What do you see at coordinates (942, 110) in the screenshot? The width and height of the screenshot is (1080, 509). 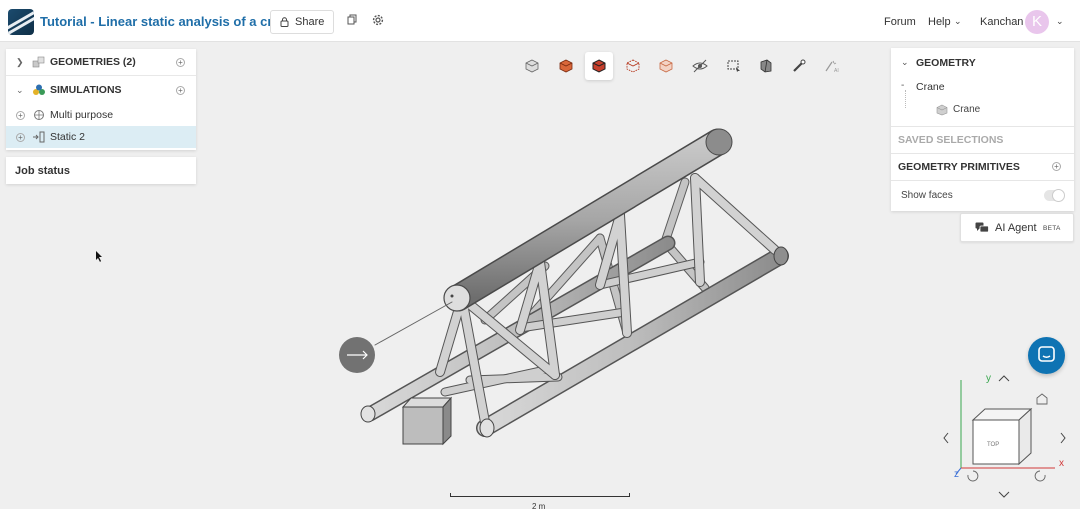 I see `part-cube-icon` at bounding box center [942, 110].